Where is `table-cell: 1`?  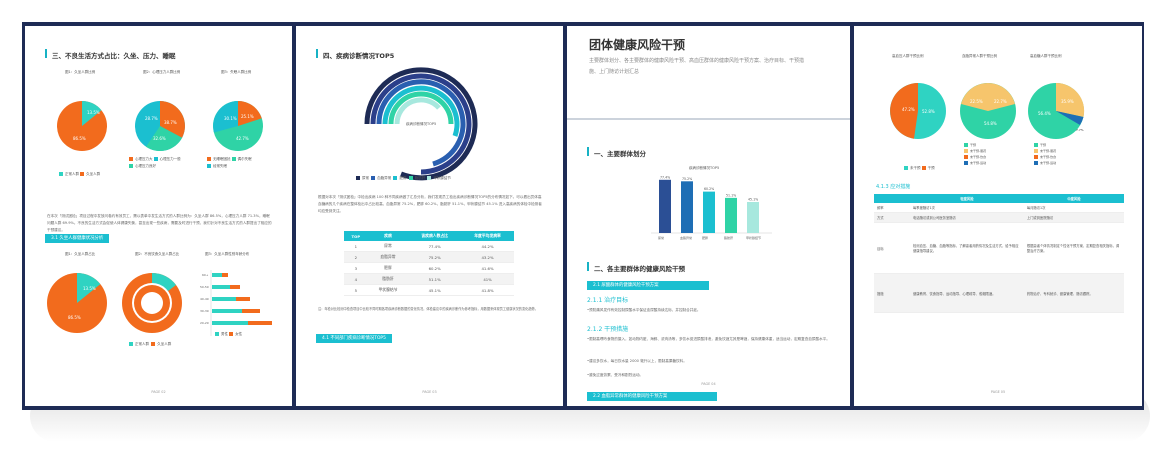 table-cell: 1 is located at coordinates (356, 246).